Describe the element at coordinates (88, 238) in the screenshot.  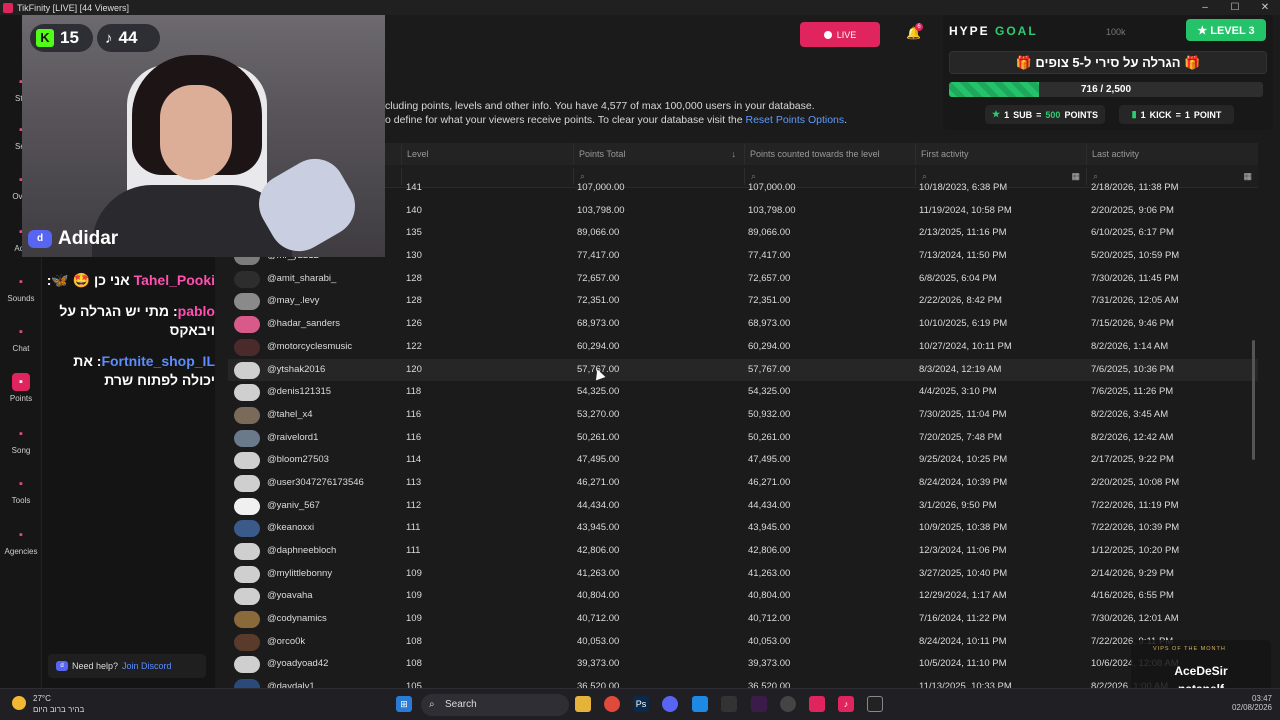
I see `streamer-name-text: Adidar` at that location.